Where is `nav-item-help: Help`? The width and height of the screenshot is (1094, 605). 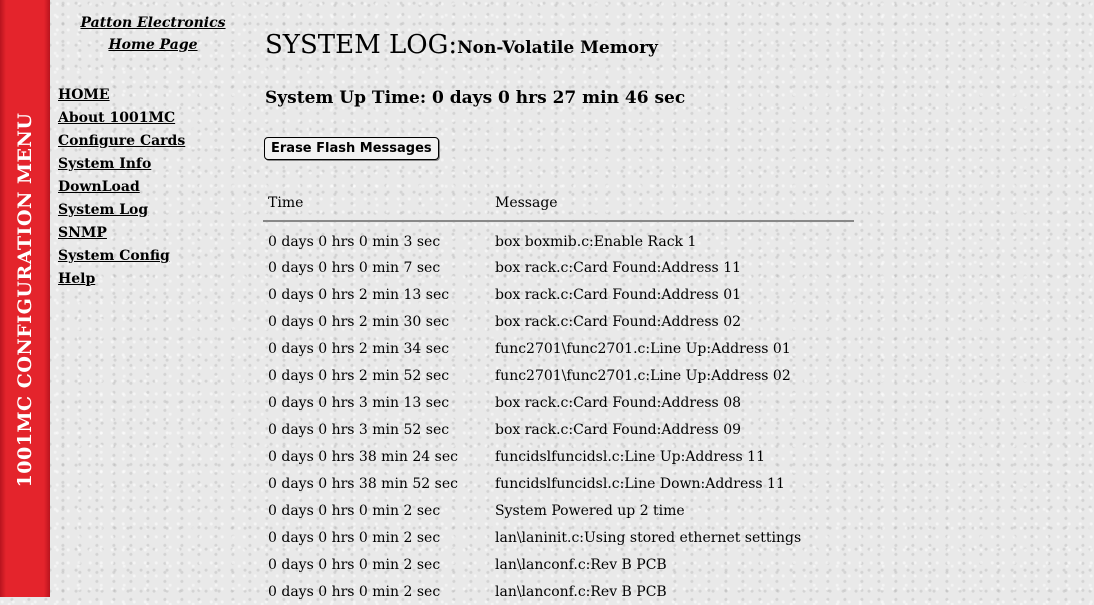 nav-item-help: Help is located at coordinates (133, 279).